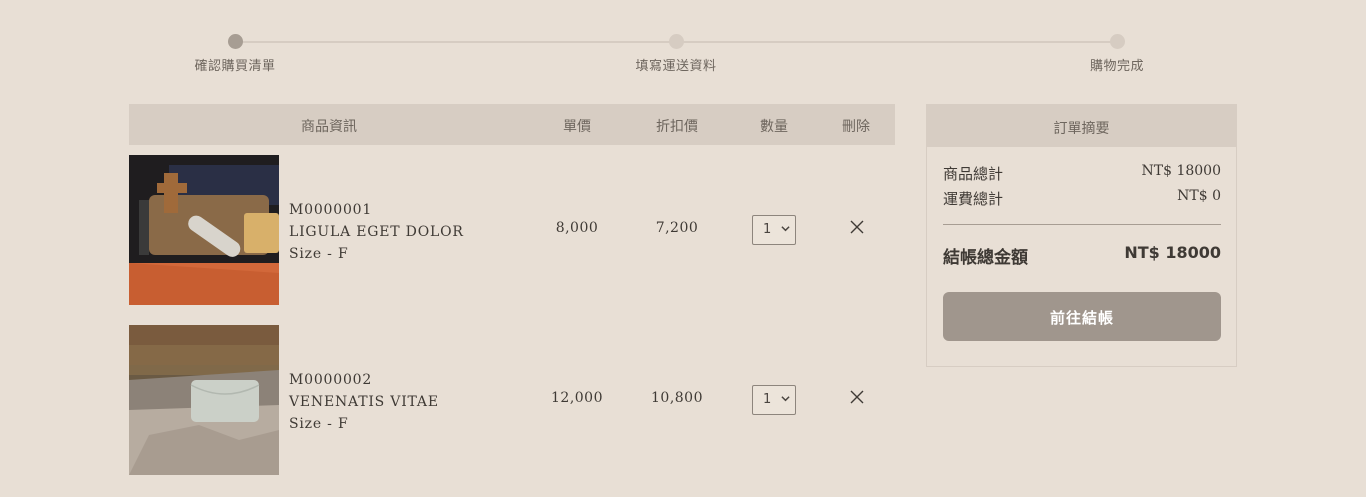 This screenshot has height=497, width=1366. Describe the element at coordinates (1116, 66) in the screenshot. I see `step-label-complete: 購物完成` at that location.